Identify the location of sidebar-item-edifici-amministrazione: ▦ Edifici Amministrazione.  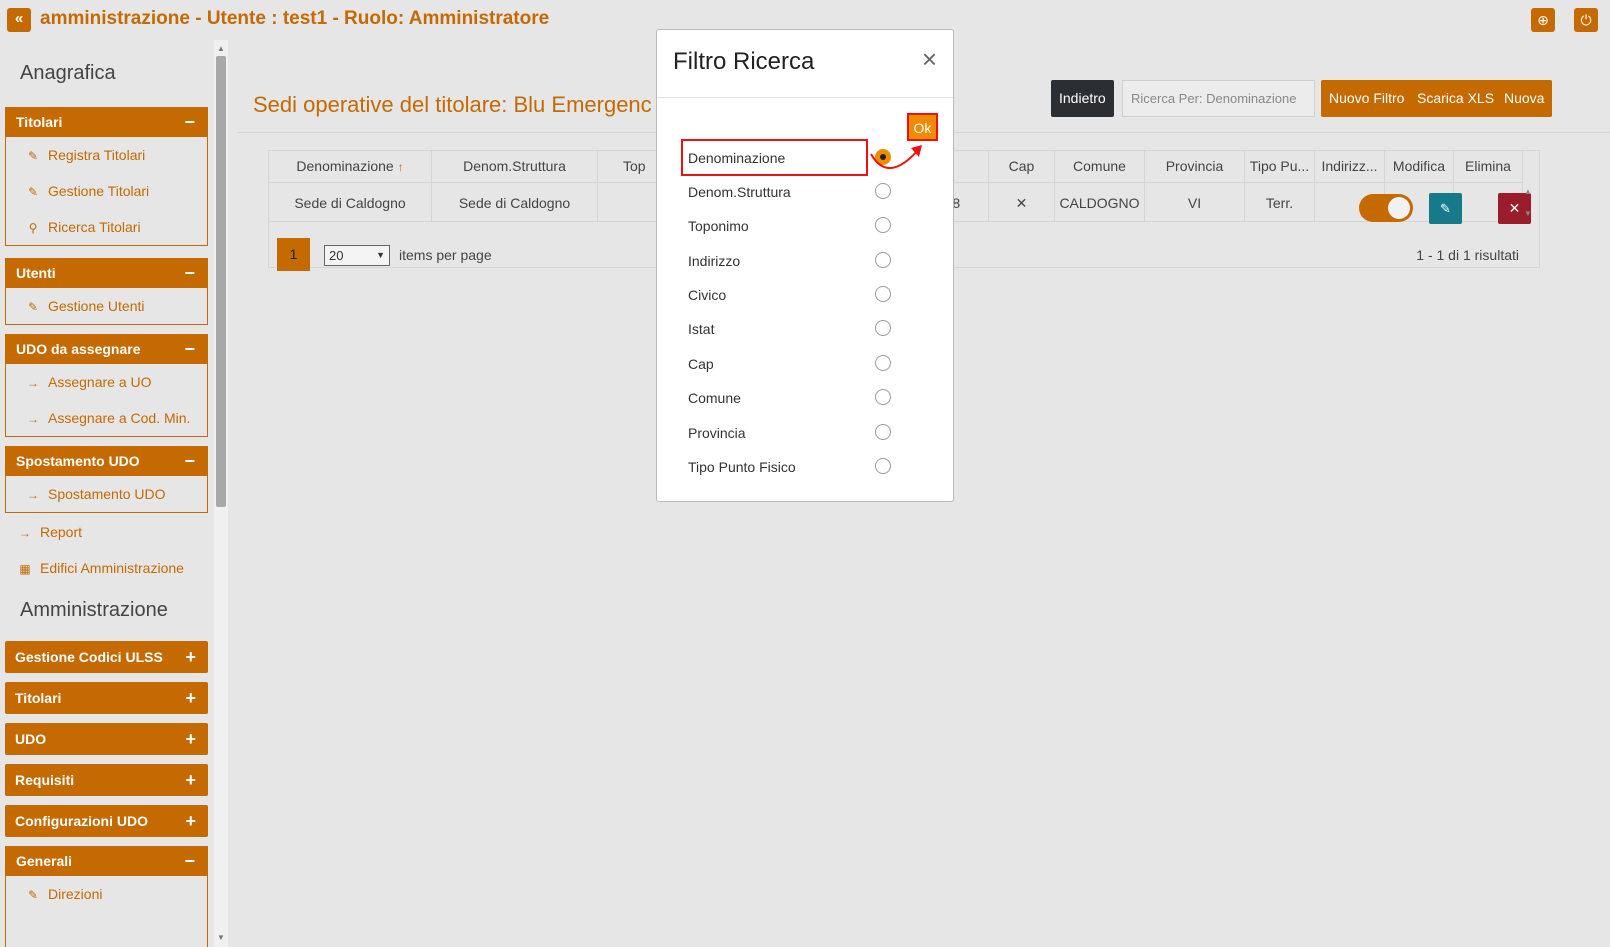
(101, 568).